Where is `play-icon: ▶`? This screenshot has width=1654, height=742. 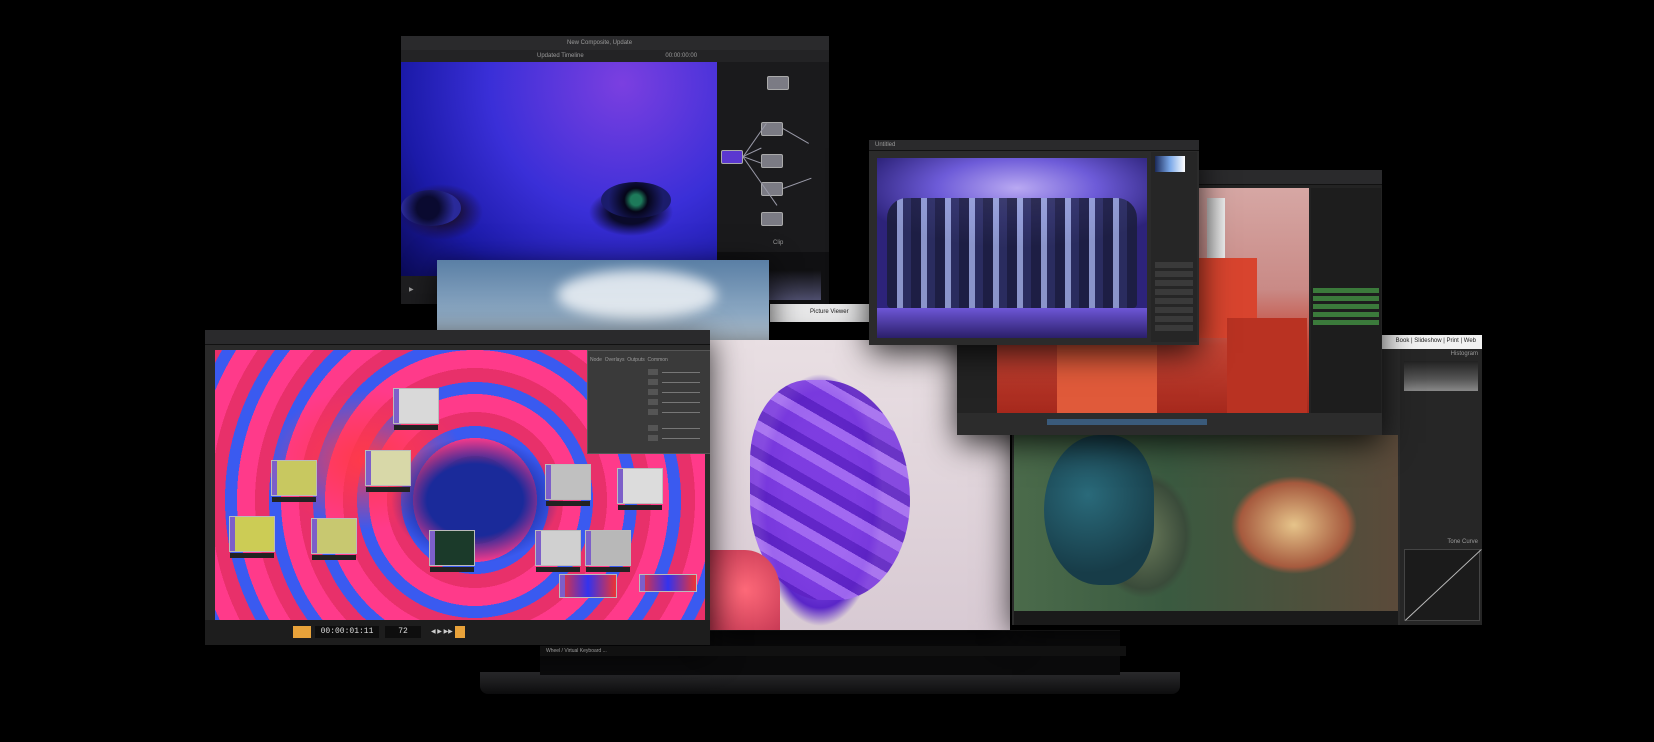 play-icon: ▶ is located at coordinates (411, 290).